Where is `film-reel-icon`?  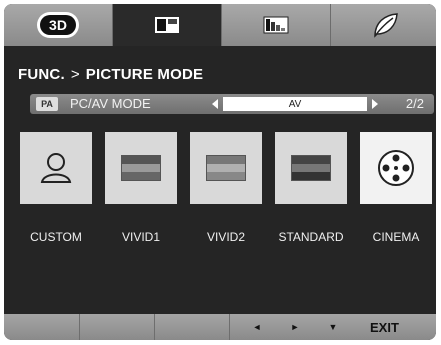 film-reel-icon is located at coordinates (396, 168).